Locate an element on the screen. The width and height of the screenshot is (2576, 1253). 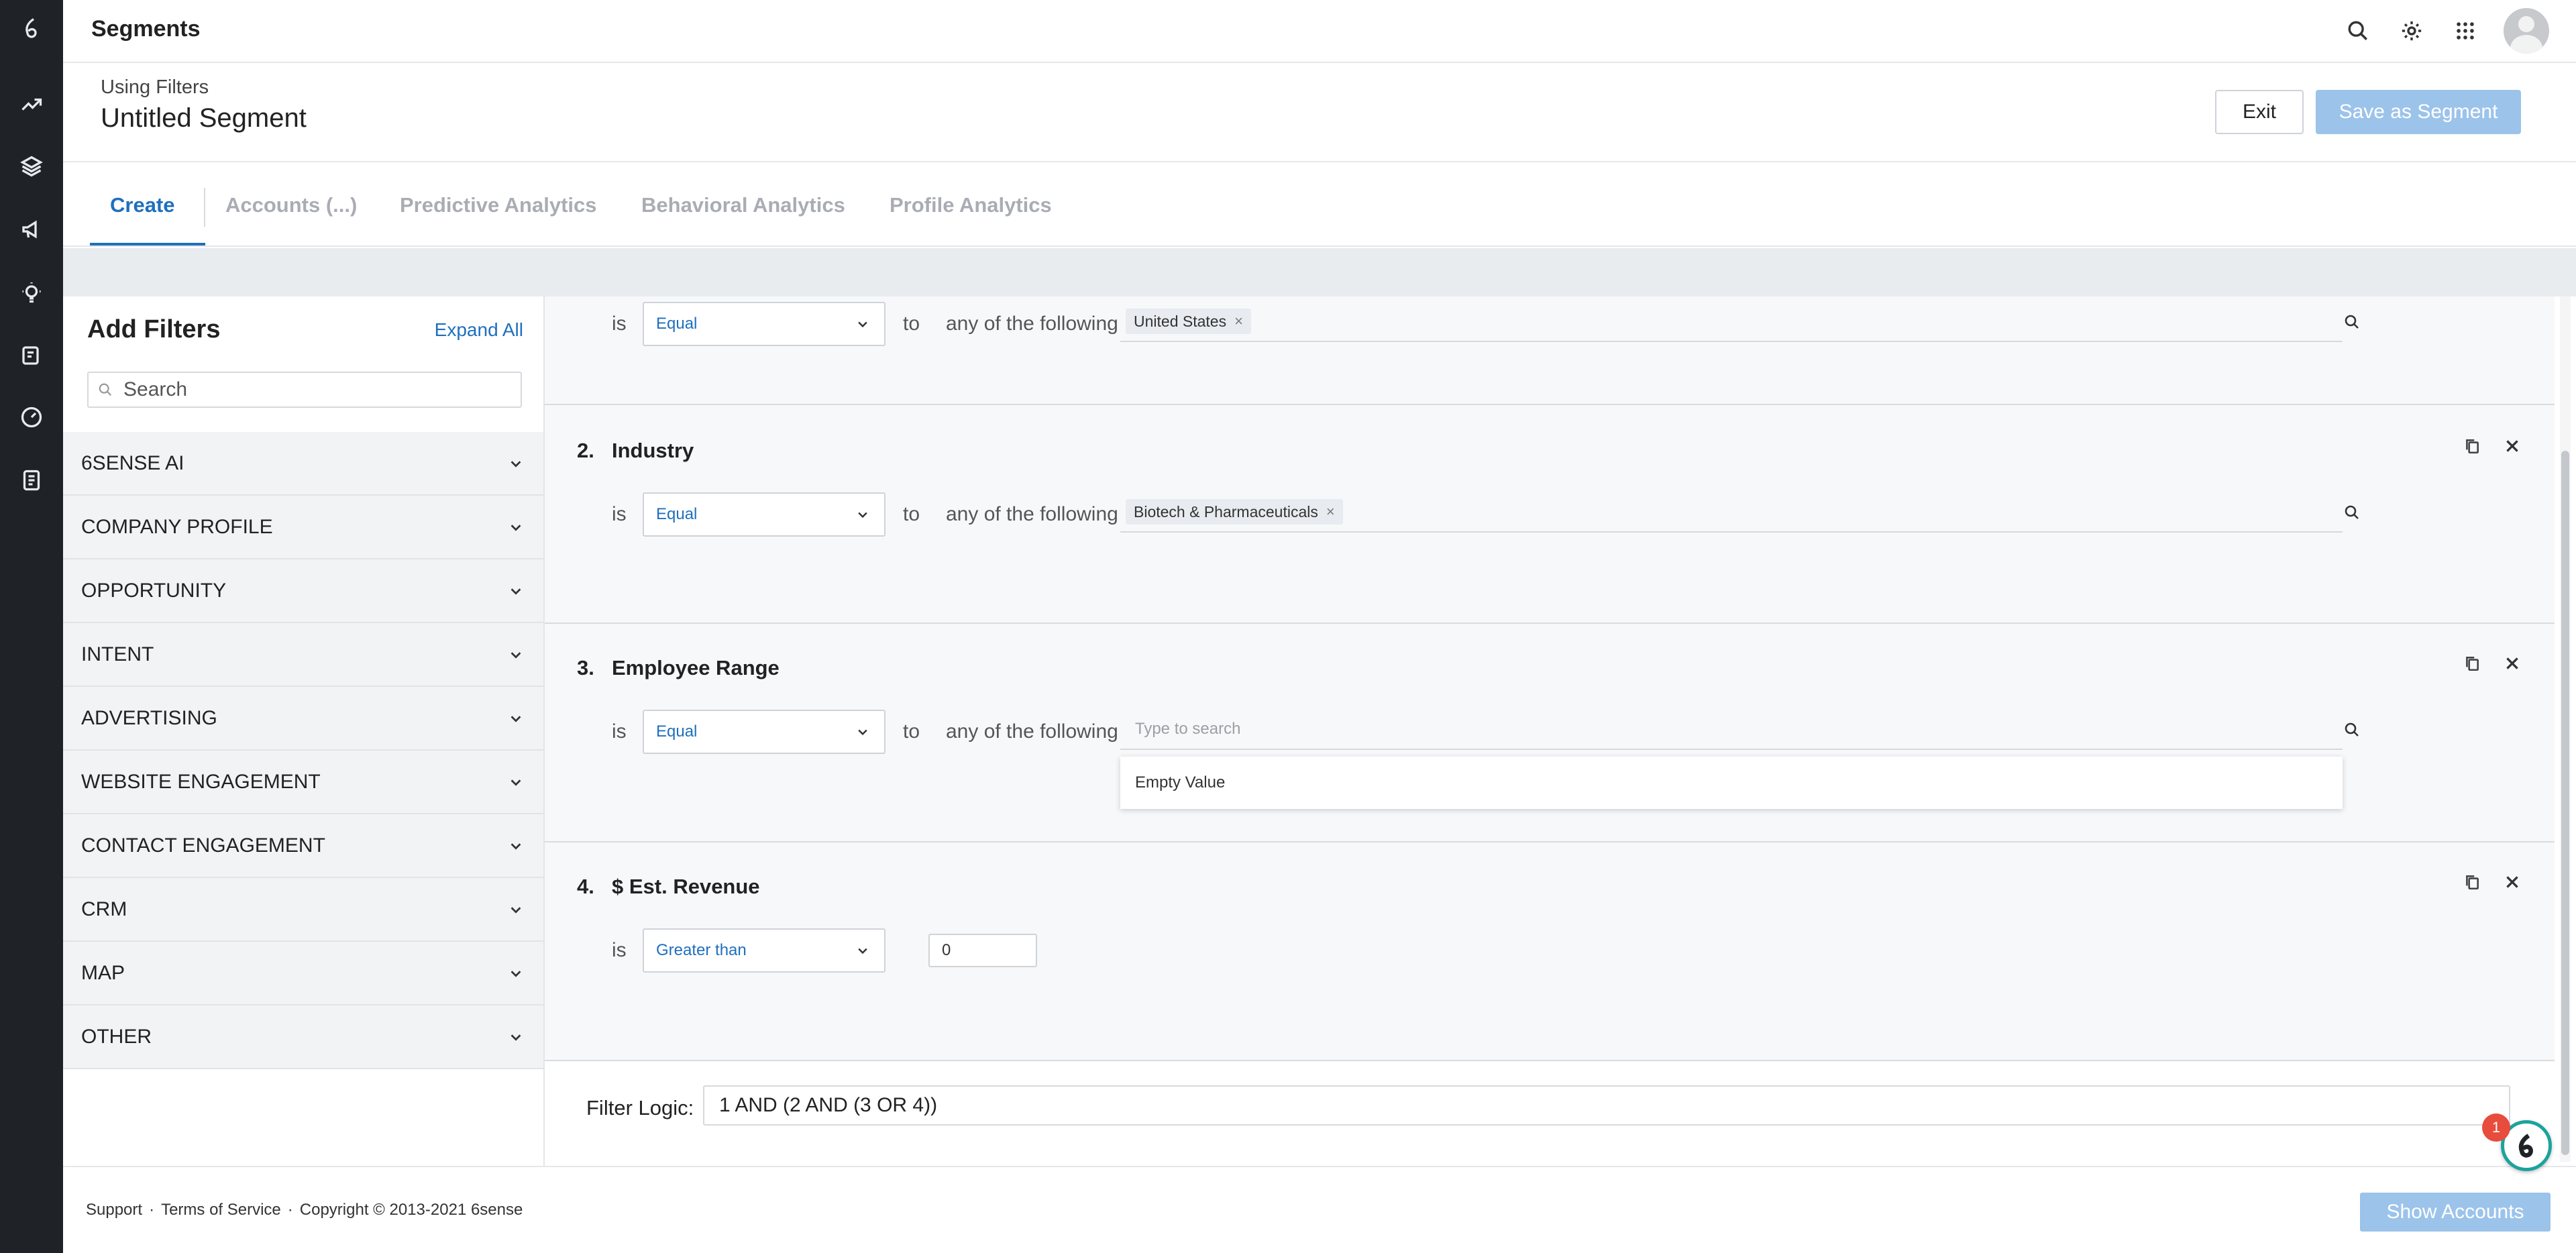
scrollbar is located at coordinates (2565, 729).